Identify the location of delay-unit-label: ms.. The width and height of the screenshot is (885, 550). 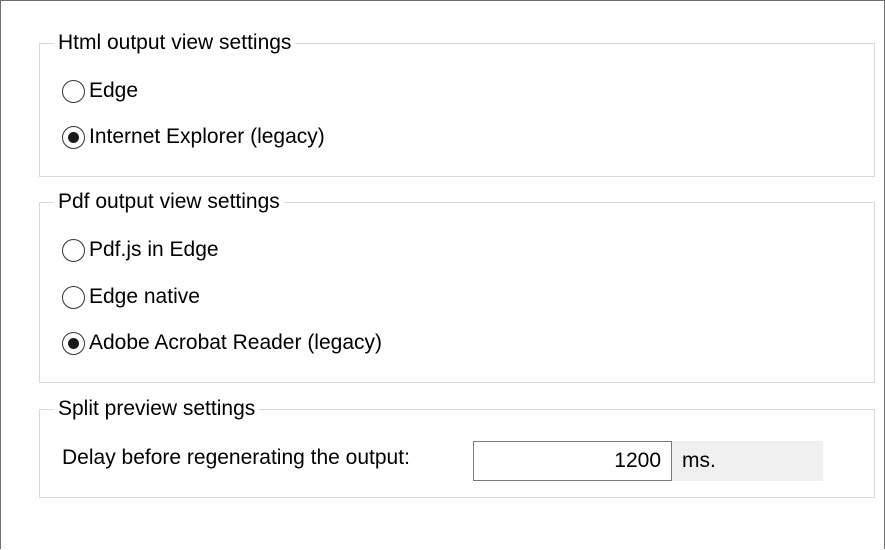
(699, 460).